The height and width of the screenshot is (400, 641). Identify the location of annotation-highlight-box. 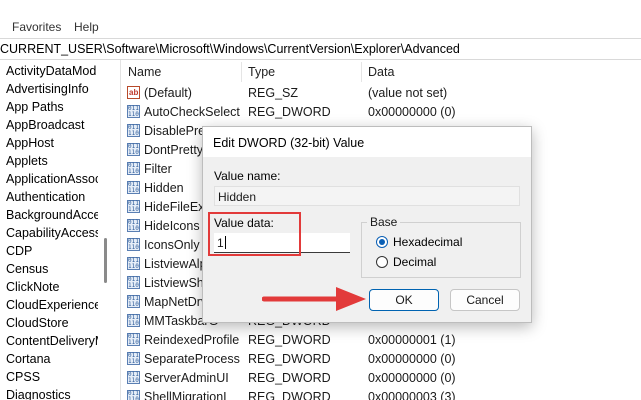
(254, 234).